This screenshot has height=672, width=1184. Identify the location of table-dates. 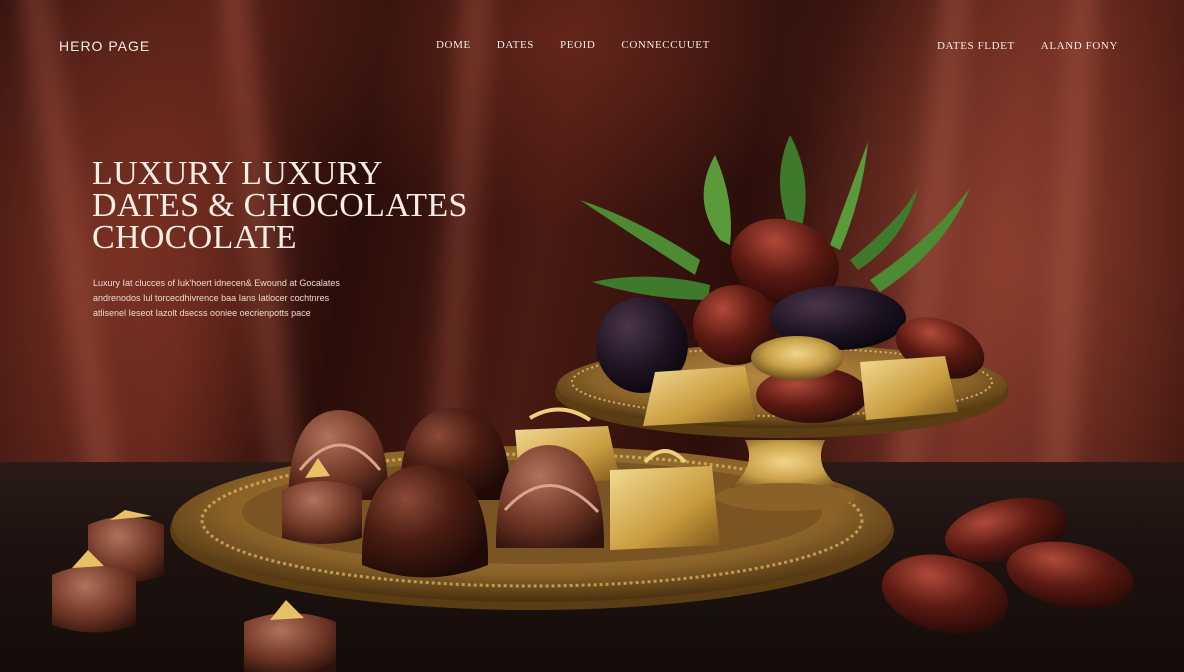
(1007, 565).